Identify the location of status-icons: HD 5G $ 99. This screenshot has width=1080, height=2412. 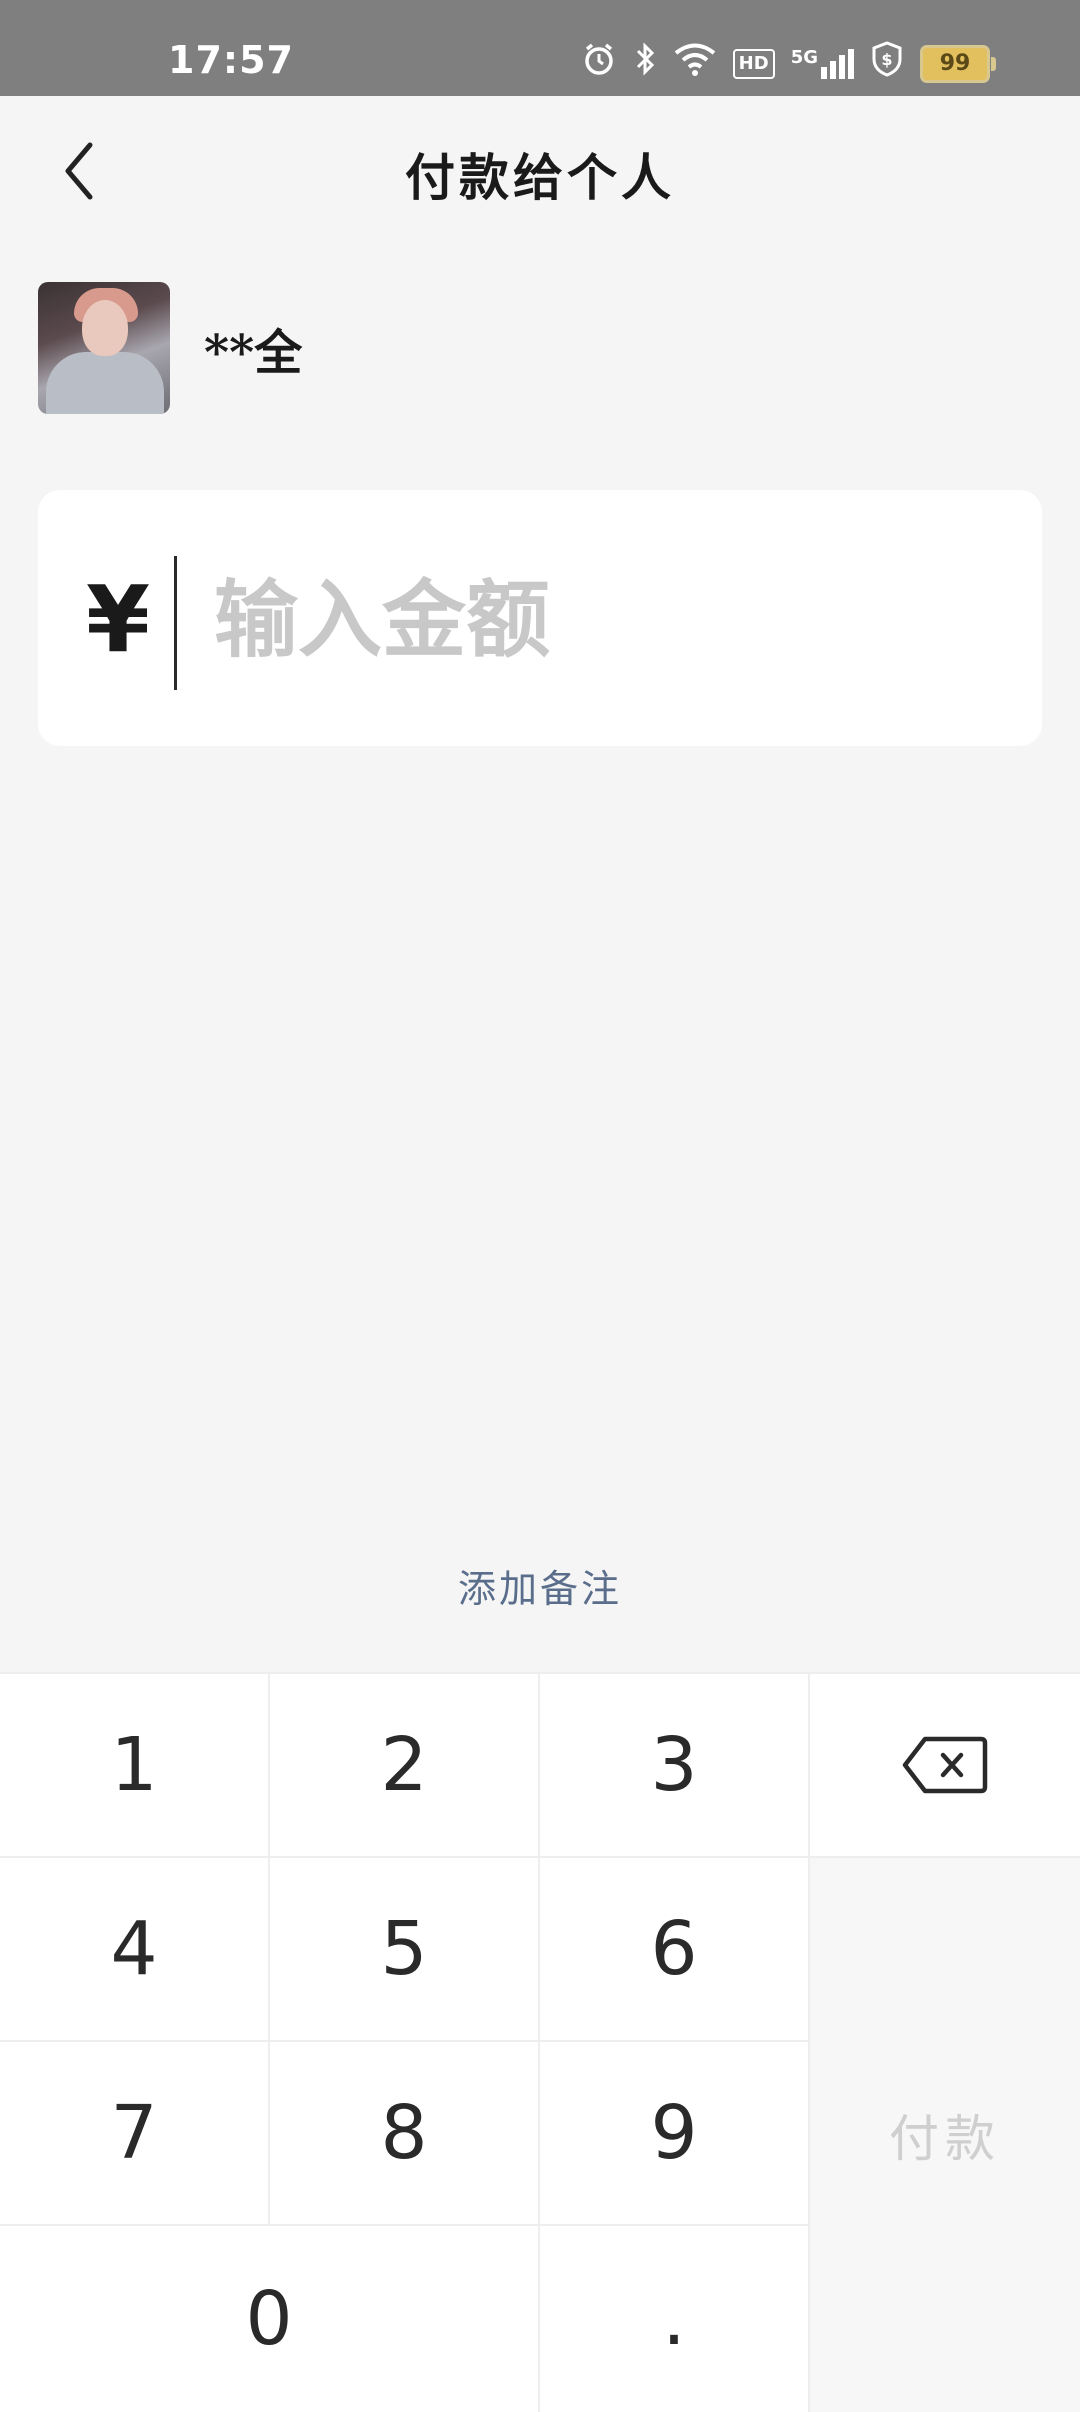
(788, 63).